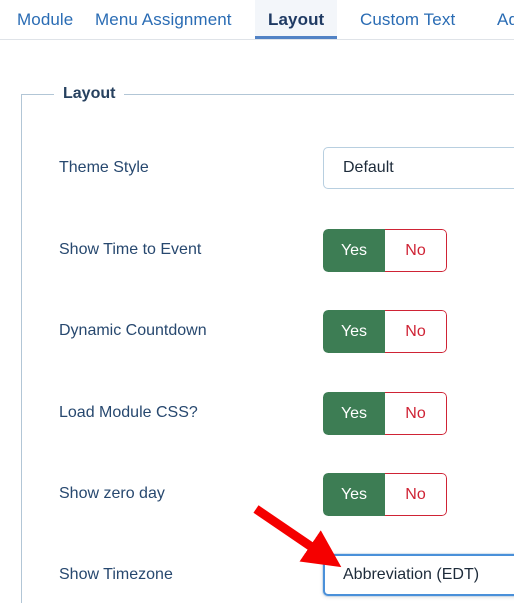 This screenshot has height=603, width=514. Describe the element at coordinates (354, 494) in the screenshot. I see `show-zero-day-yes-button: Yes` at that location.